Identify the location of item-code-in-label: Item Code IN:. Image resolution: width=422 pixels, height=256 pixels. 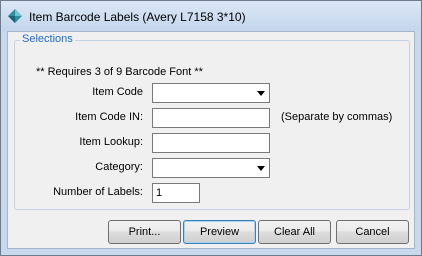
(109, 117).